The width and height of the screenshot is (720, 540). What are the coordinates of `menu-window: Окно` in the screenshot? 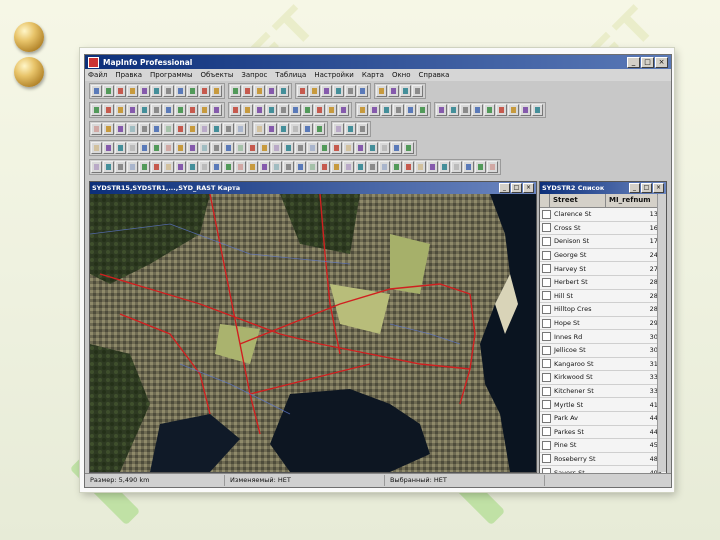 It's located at (401, 75).